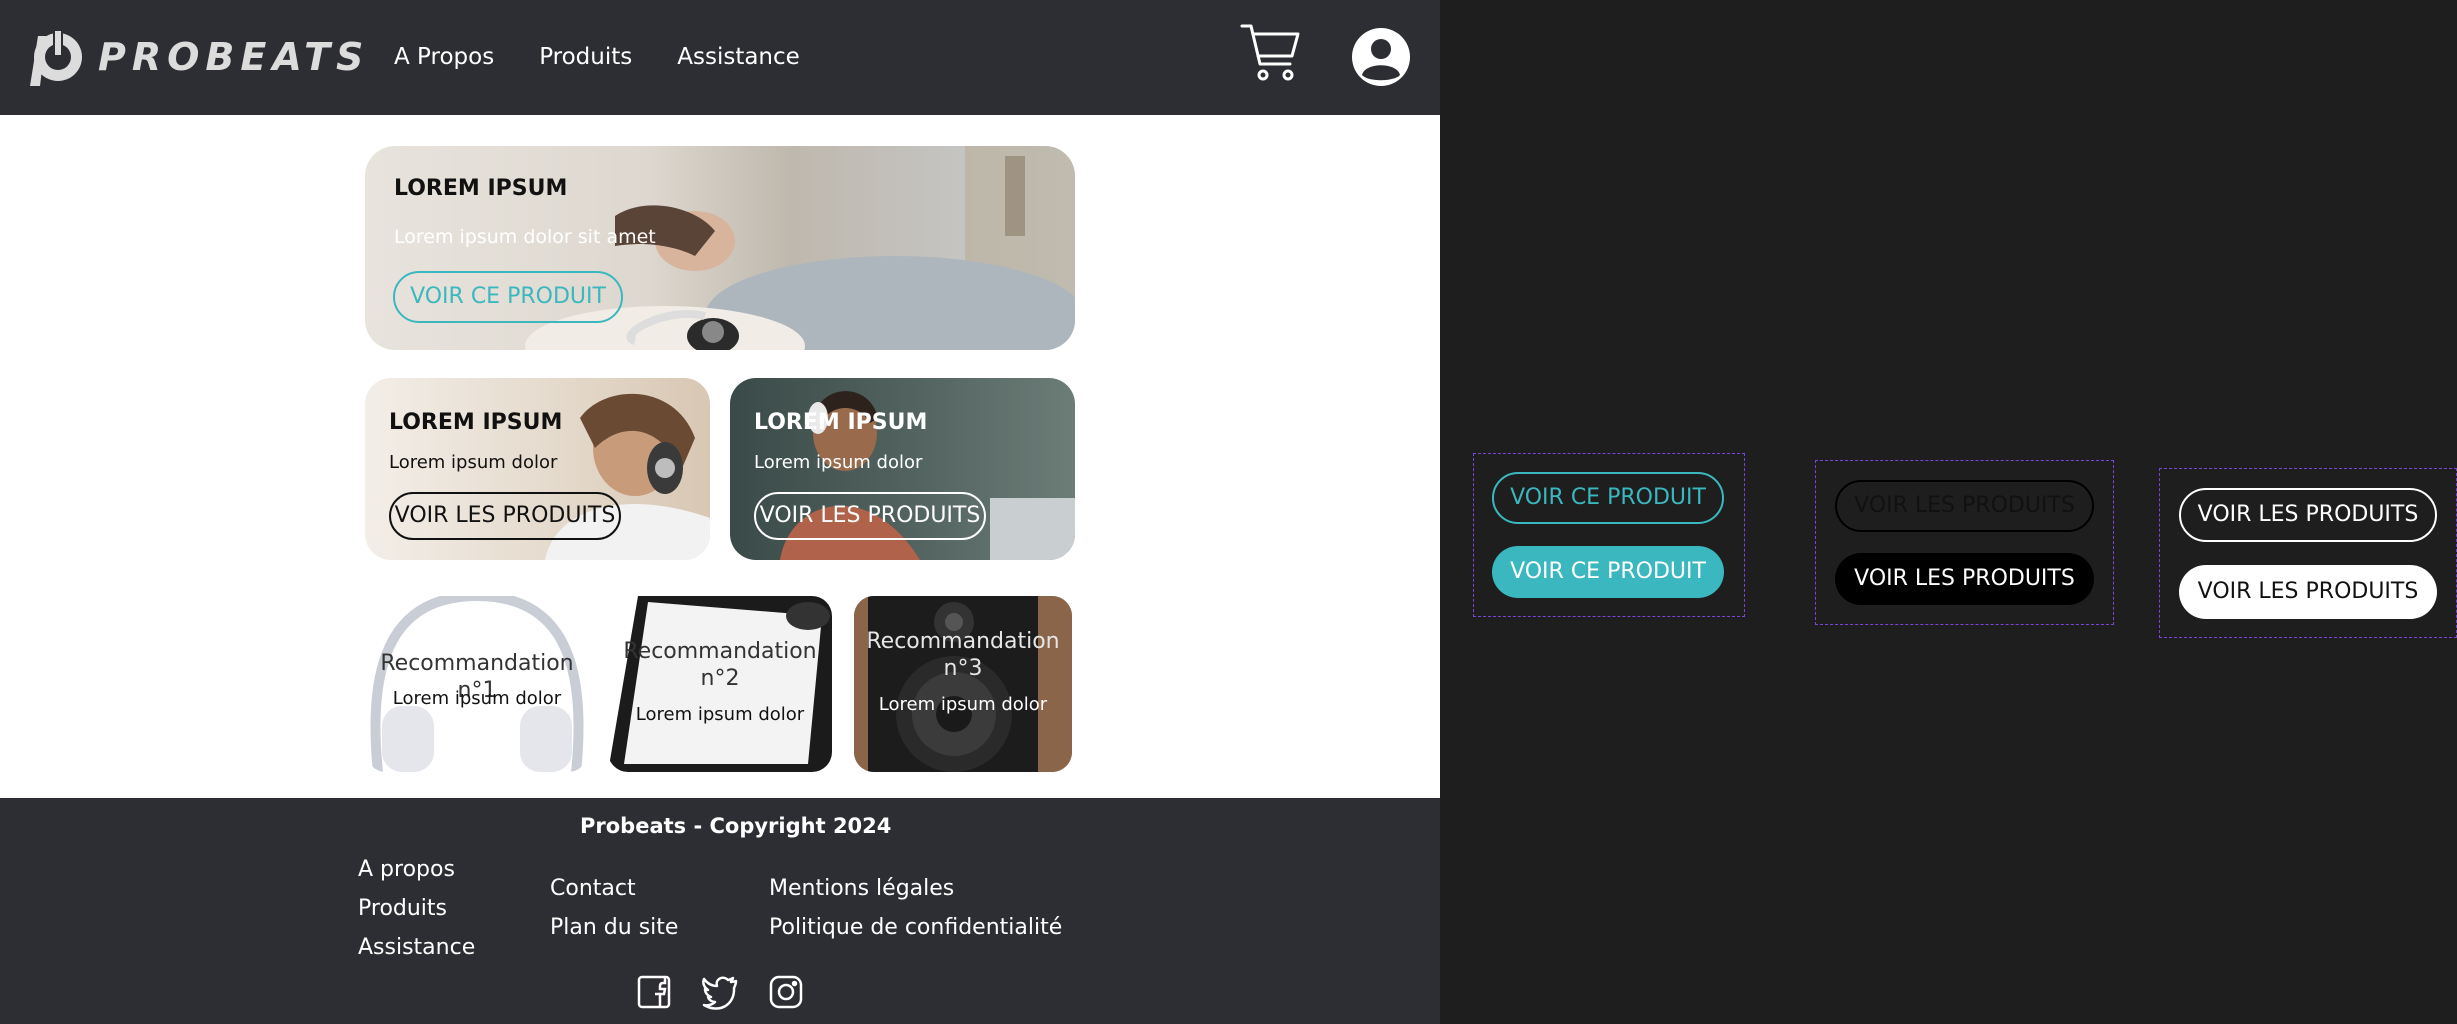 This screenshot has height=1024, width=2457. Describe the element at coordinates (2308, 592) in the screenshot. I see `view-products-light-filled-button: VOIR LES PRODUITS` at that location.